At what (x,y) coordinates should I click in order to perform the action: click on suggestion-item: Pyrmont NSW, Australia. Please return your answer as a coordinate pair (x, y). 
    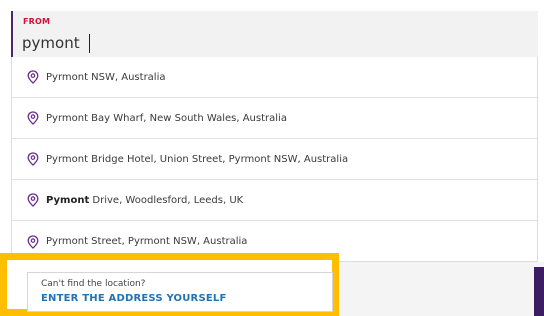
    Looking at the image, I should click on (274, 77).